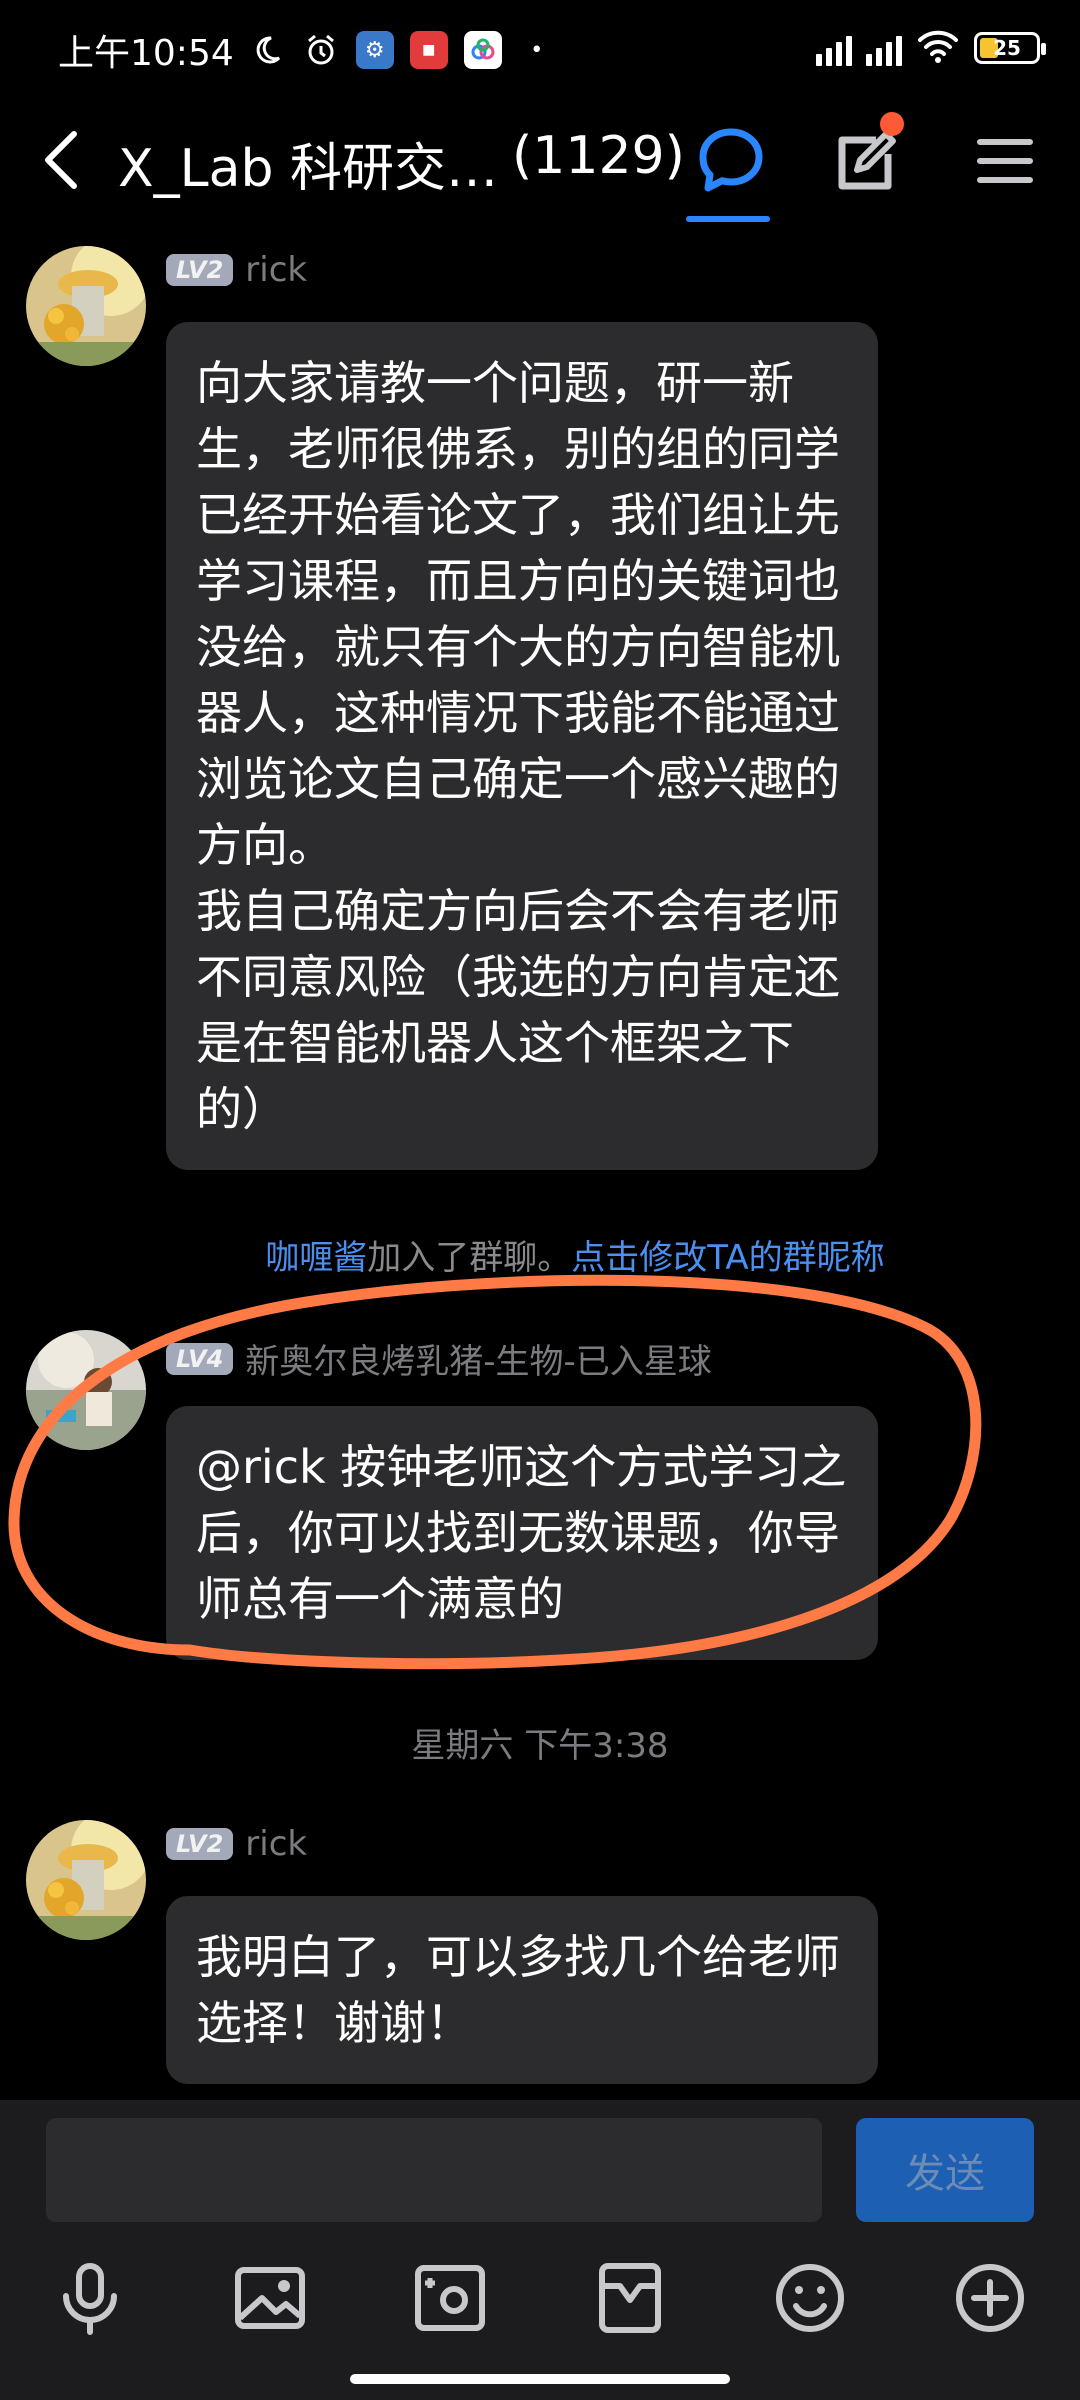 This screenshot has height=2400, width=1080. I want to click on chat-bubble-icon, so click(731, 161).